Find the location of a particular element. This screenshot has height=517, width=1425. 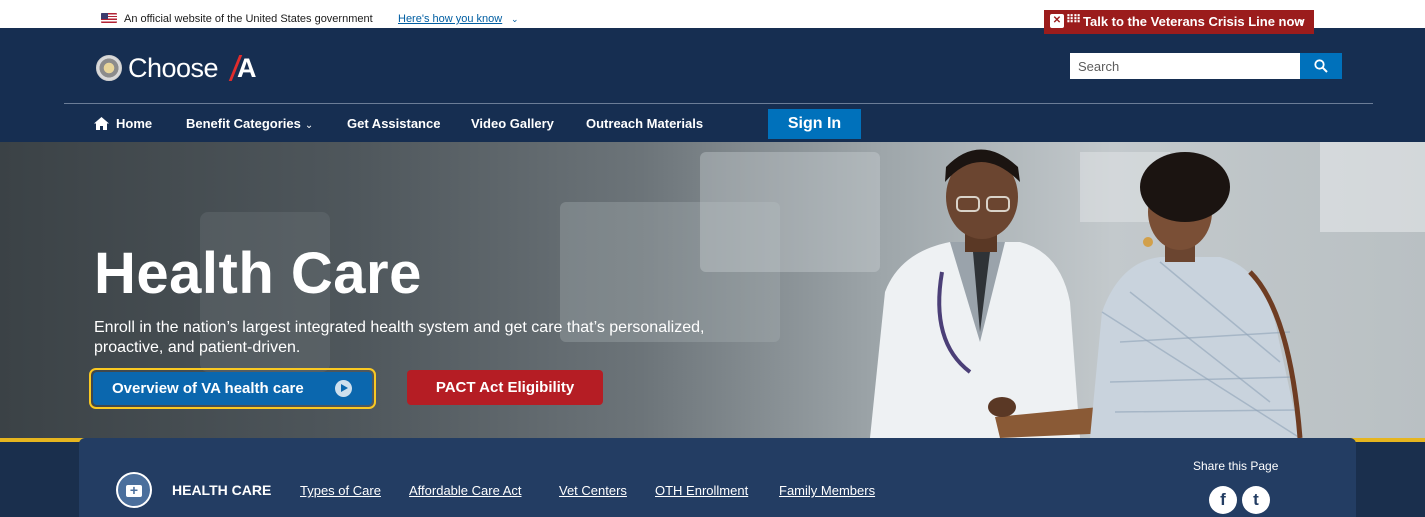

nav-item-video-gallery: Video Gallery is located at coordinates (512, 124).